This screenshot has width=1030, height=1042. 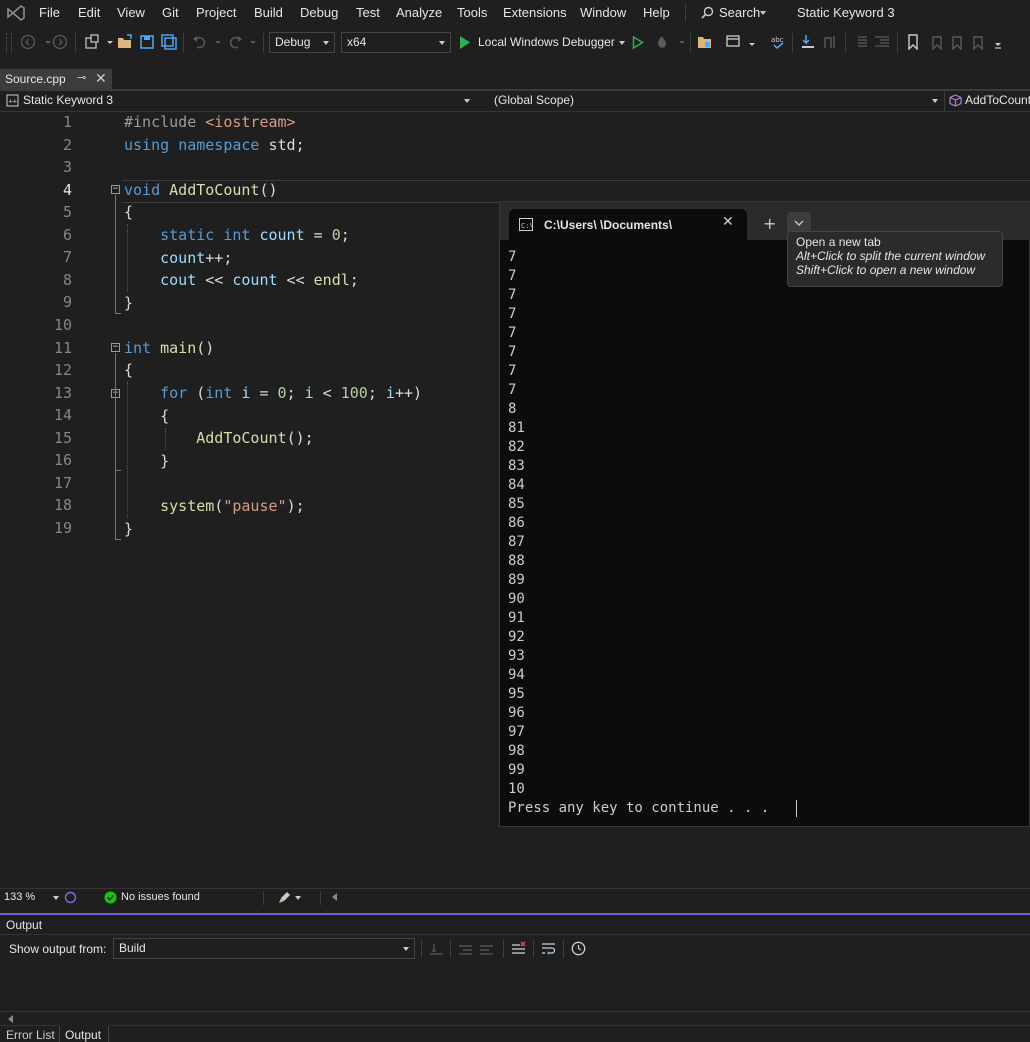 What do you see at coordinates (31, 897) in the screenshot?
I see `zoom-select: 133 %` at bounding box center [31, 897].